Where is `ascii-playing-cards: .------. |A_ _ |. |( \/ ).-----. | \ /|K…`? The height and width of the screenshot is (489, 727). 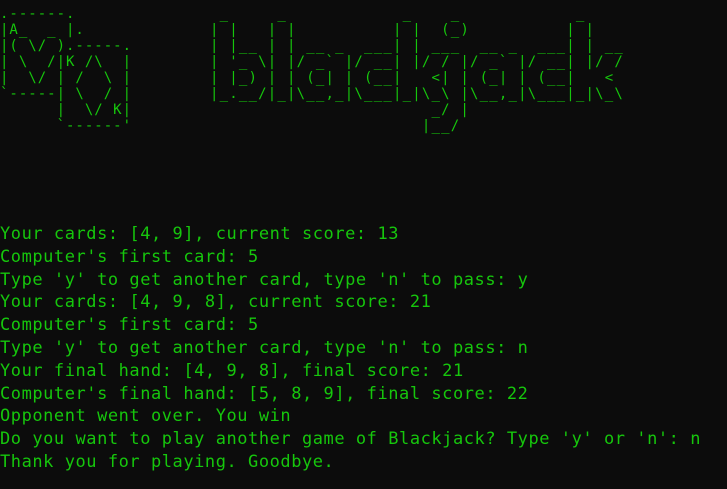 ascii-playing-cards: .------. |A_ _ |. |( \/ ).-----. | \ /|K… is located at coordinates (66, 70).